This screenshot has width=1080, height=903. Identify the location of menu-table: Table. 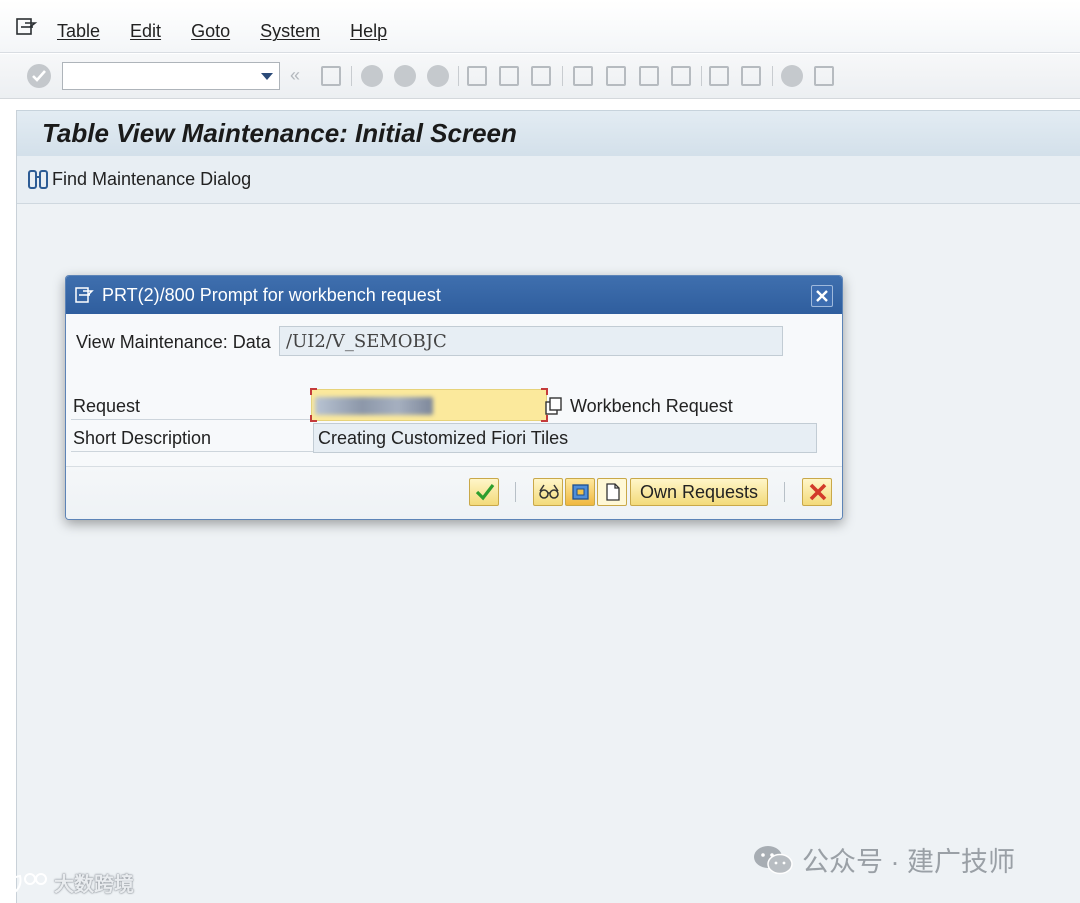
(78, 31).